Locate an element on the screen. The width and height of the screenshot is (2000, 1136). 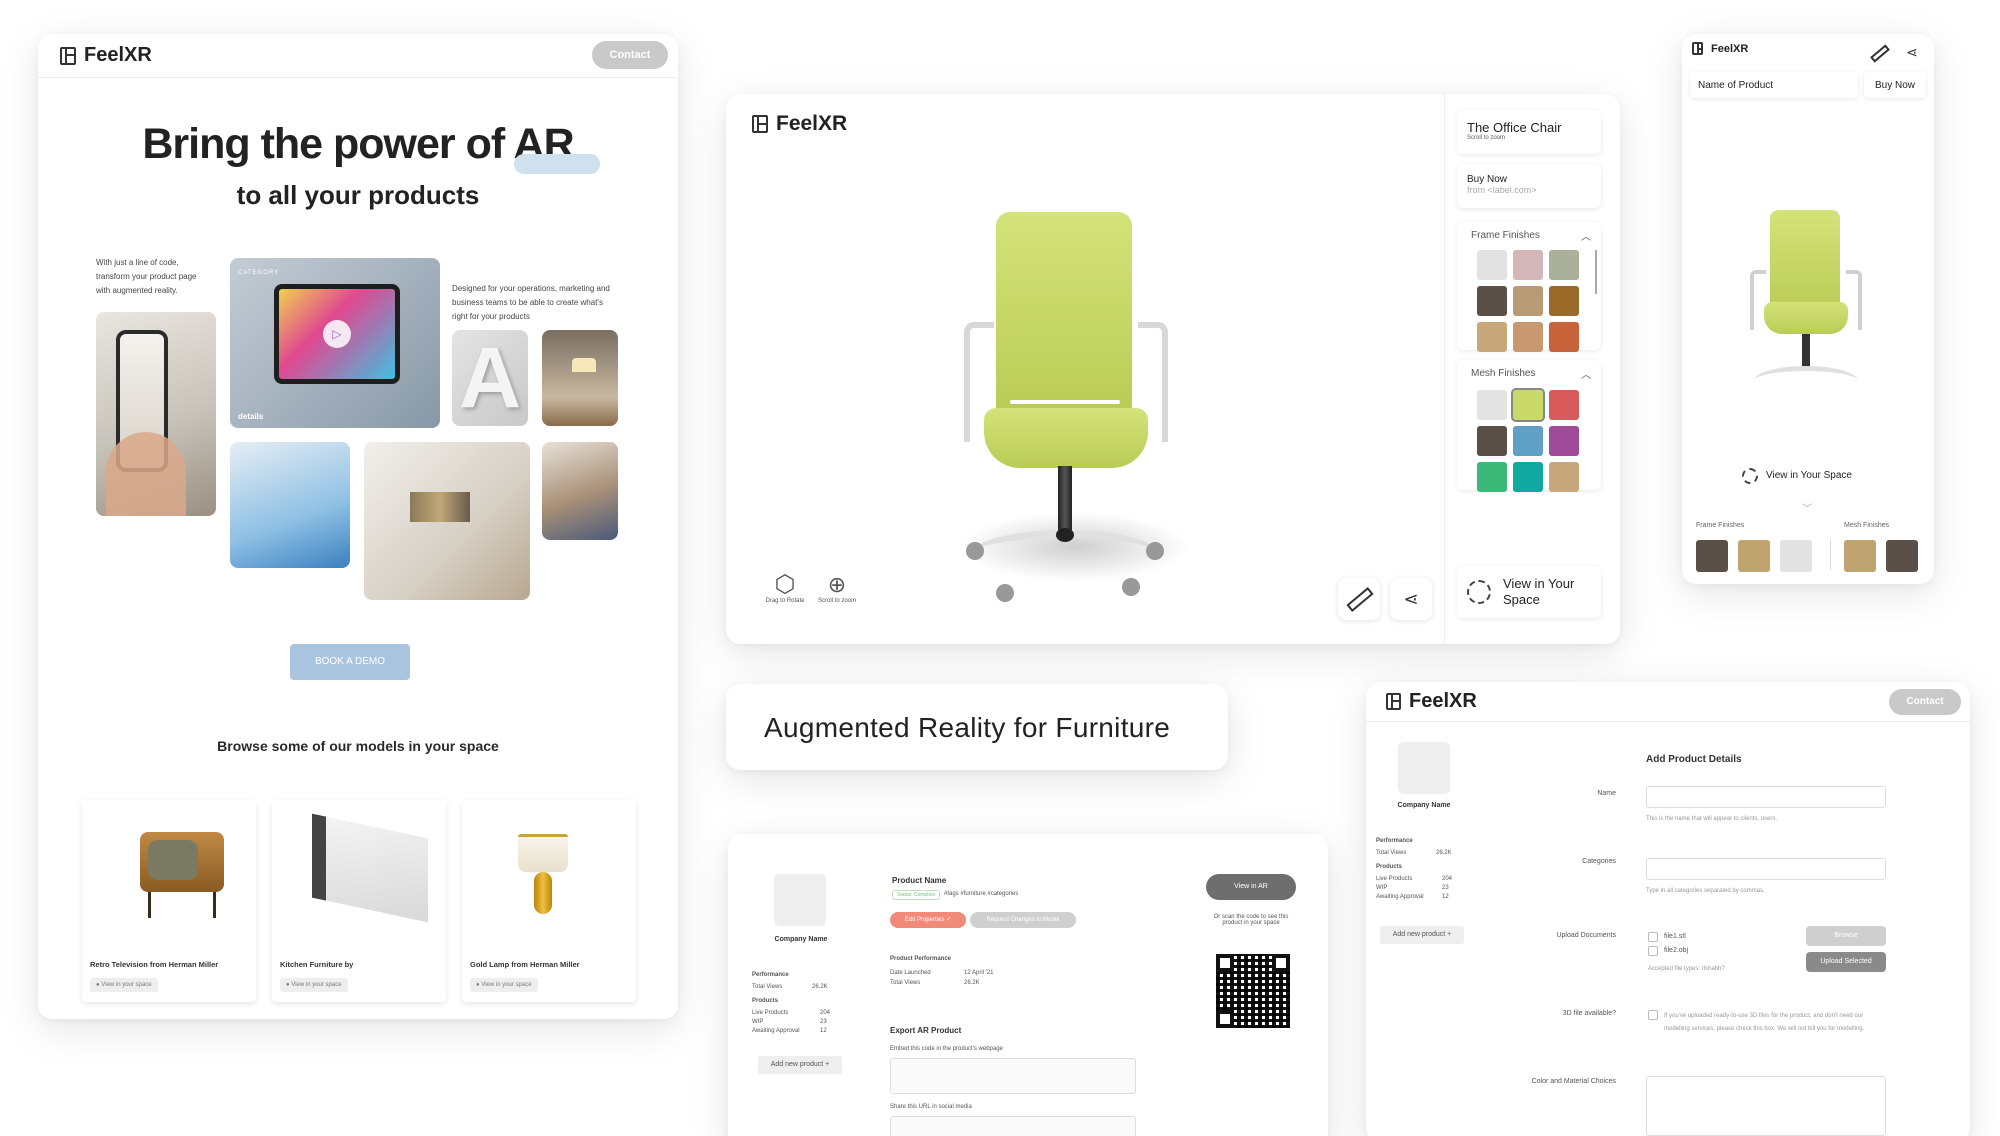
browse-button: Browse is located at coordinates (1846, 936).